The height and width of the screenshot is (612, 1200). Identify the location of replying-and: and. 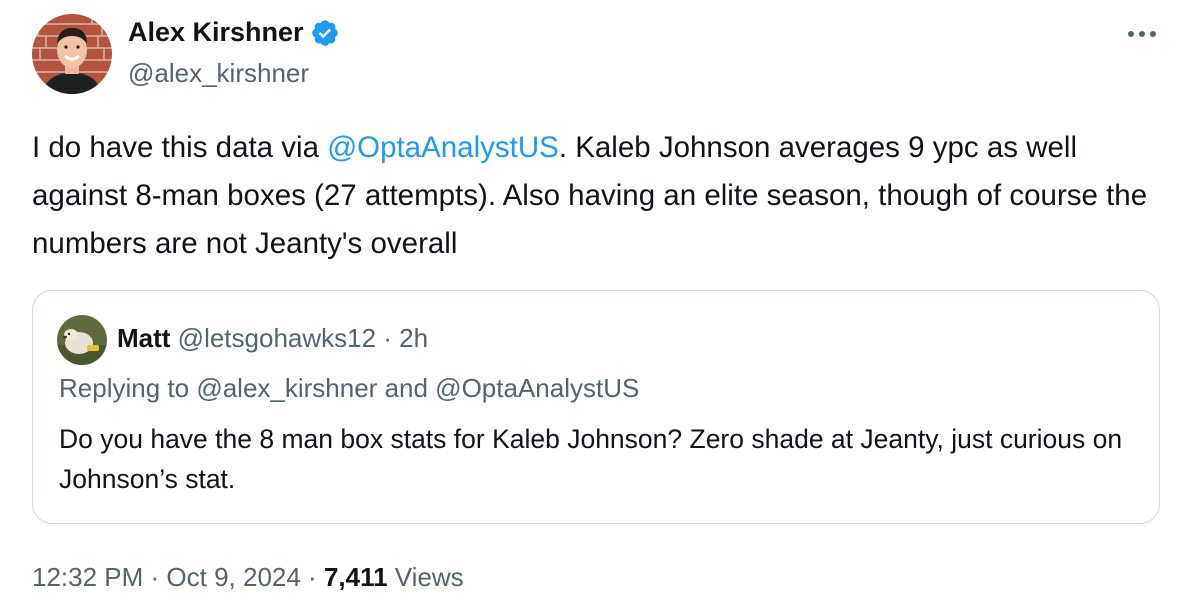
(406, 388).